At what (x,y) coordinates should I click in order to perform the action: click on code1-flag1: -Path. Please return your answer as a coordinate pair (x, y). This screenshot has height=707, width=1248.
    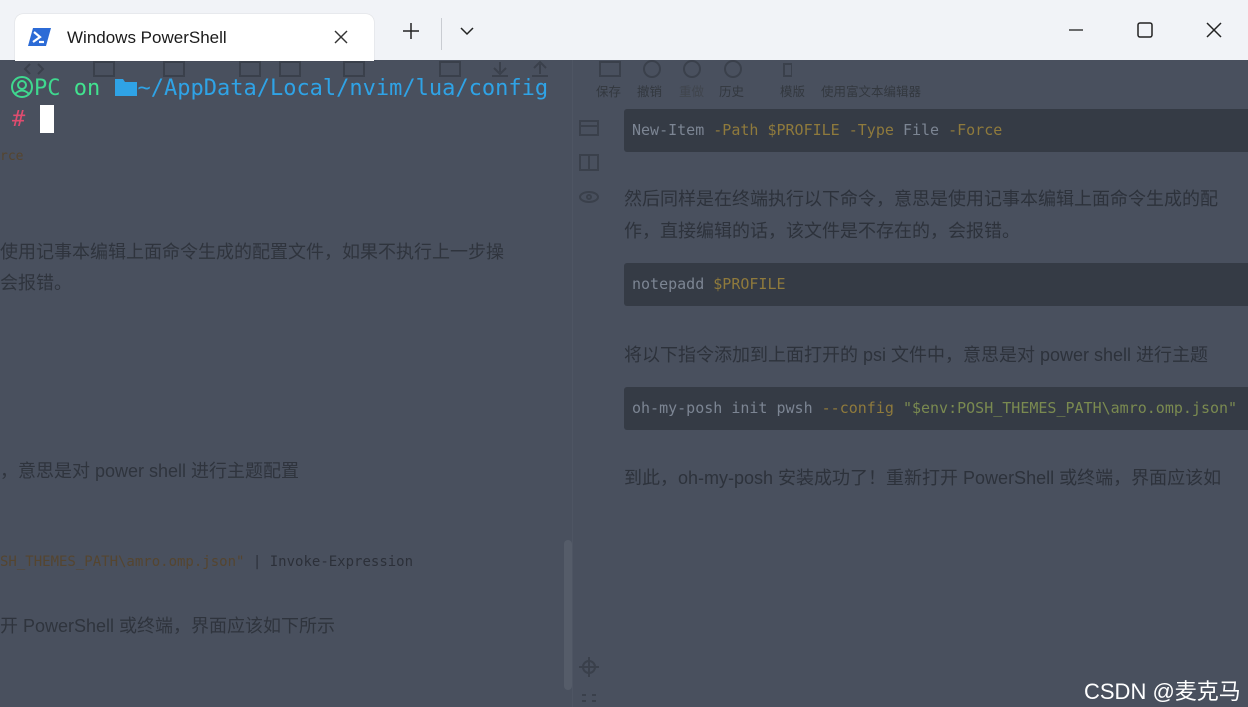
    Looking at the image, I should click on (736, 130).